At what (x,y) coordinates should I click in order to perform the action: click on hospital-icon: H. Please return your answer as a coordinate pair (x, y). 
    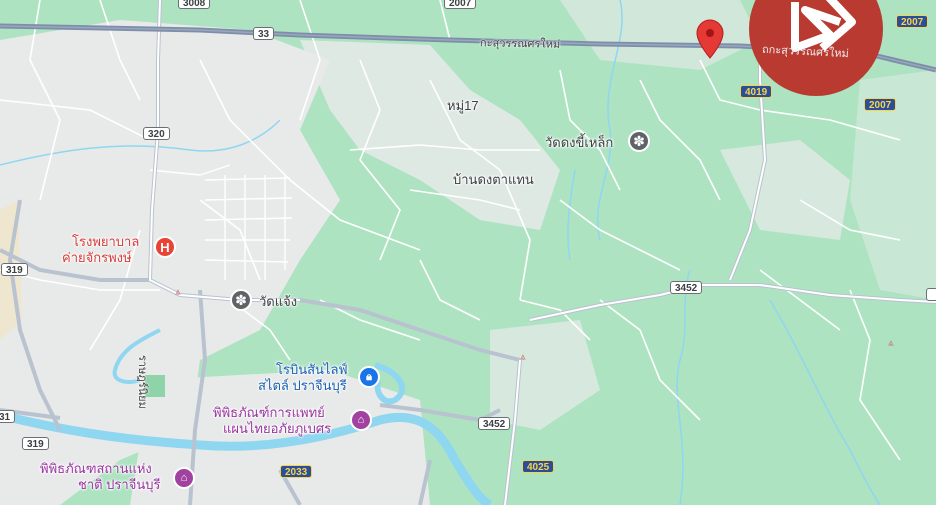
    Looking at the image, I should click on (165, 247).